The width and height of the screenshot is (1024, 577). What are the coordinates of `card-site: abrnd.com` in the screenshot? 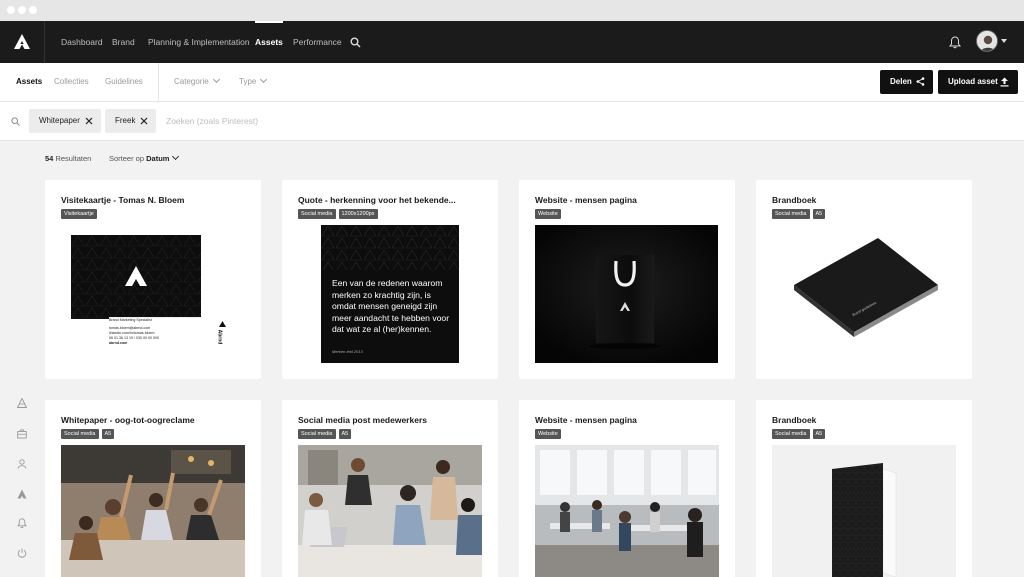 It's located at (118, 343).